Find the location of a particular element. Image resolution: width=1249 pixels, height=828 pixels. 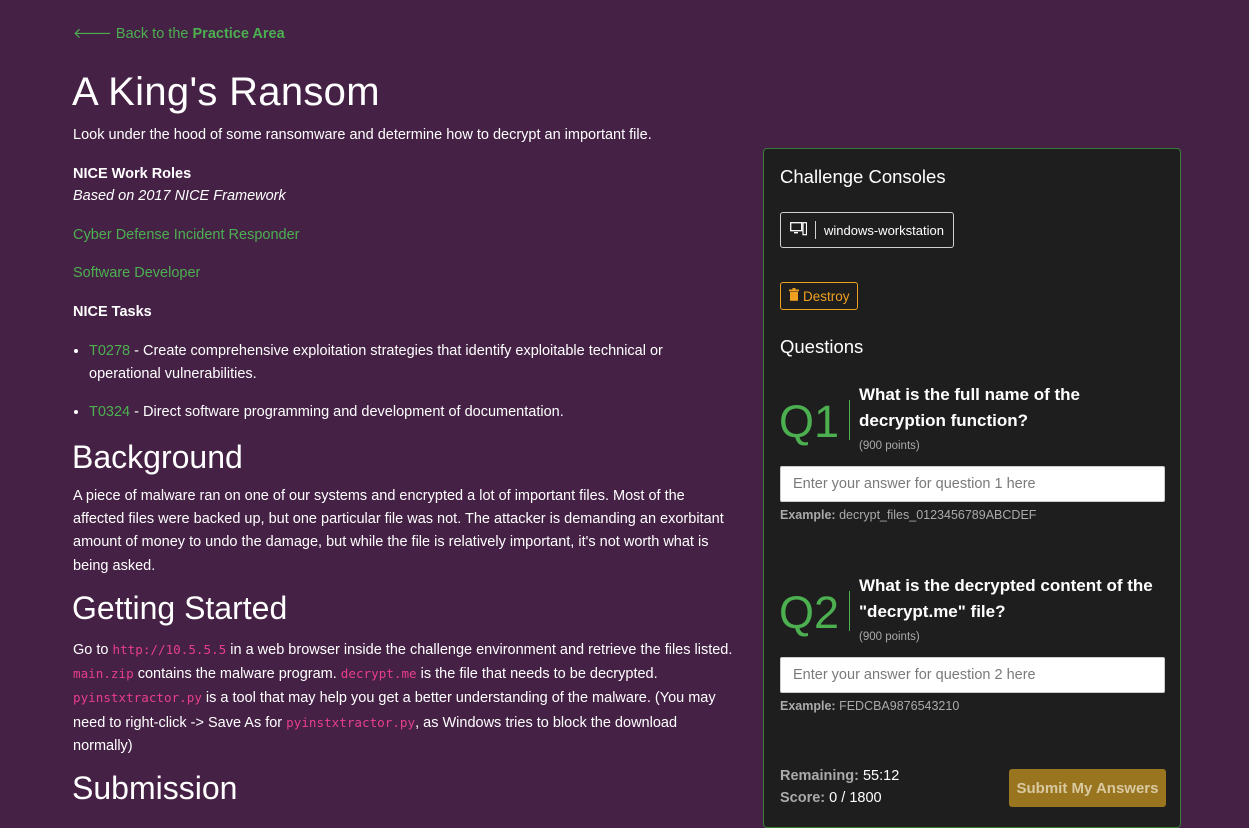

background-heading: Background is located at coordinates (157, 457).